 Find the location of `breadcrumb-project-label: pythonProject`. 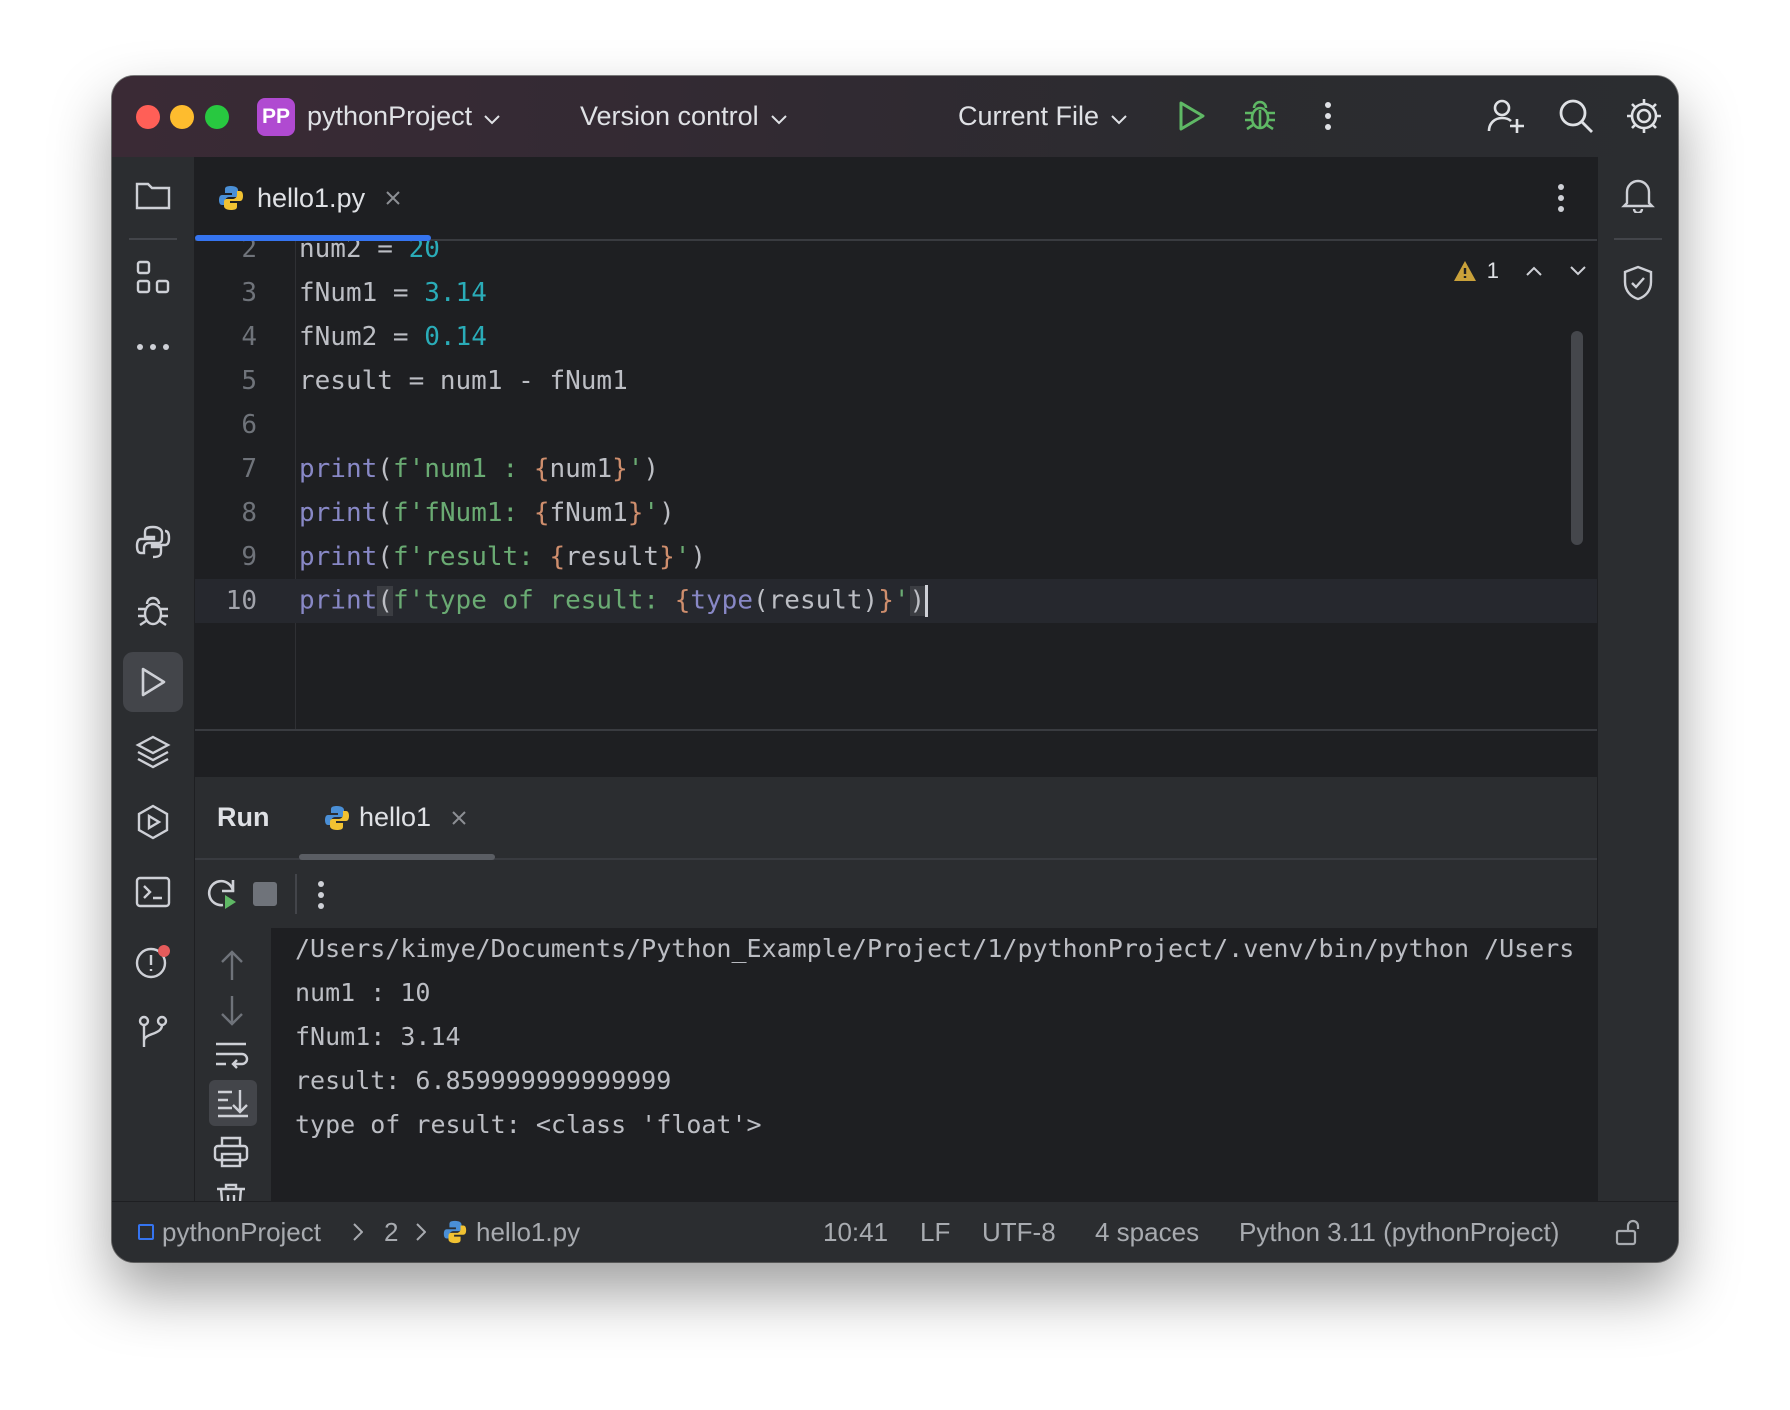

breadcrumb-project-label: pythonProject is located at coordinates (241, 1231).